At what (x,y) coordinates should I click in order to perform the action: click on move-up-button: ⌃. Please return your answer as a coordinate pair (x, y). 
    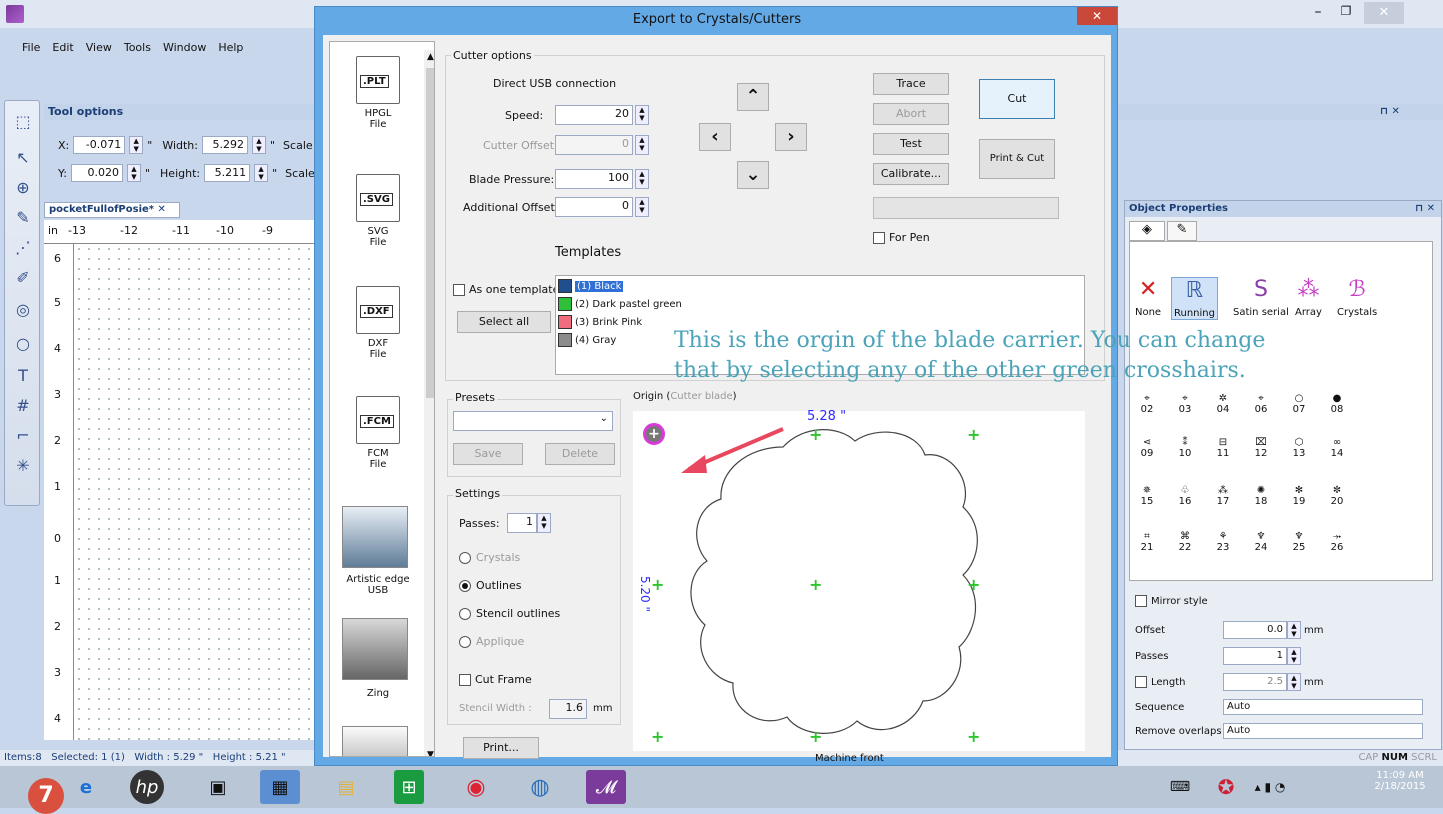
    Looking at the image, I should click on (753, 97).